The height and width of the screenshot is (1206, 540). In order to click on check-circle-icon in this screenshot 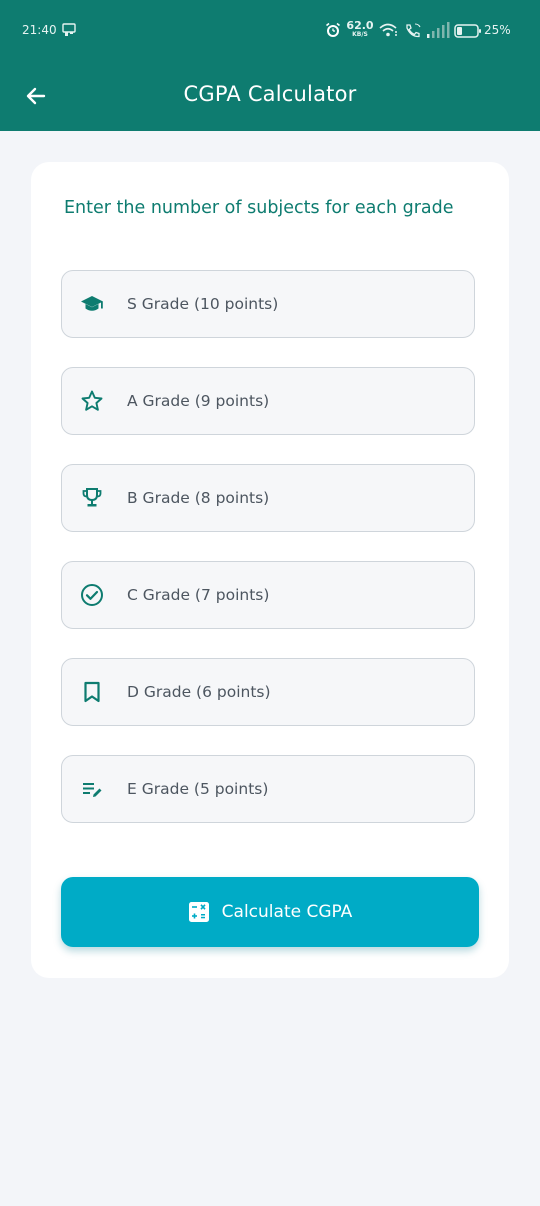, I will do `click(92, 595)`.